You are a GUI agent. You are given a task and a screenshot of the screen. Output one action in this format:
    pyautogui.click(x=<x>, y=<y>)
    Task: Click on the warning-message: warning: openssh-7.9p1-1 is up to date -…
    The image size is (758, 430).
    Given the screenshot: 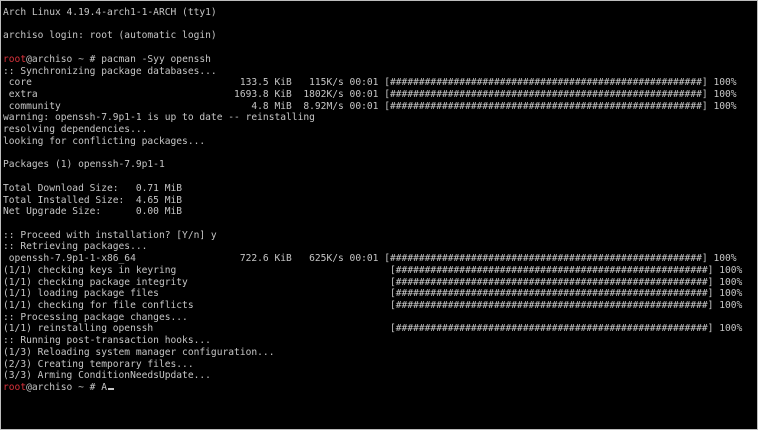 What is the action you would take?
    pyautogui.click(x=159, y=118)
    